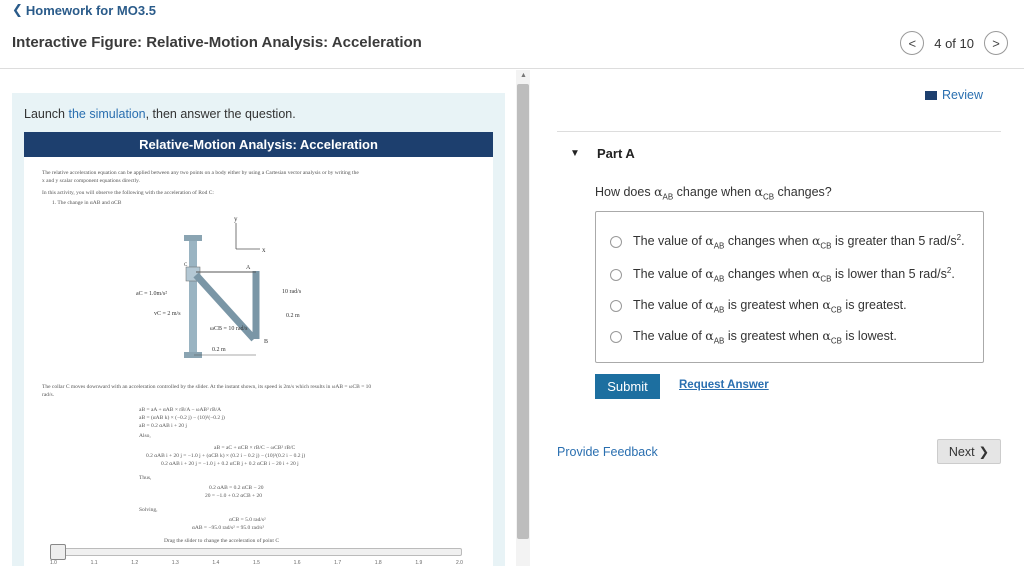 This screenshot has width=1024, height=566. I want to click on sim-intro-4: 1. The change in αAB and αCB, so click(87, 203).